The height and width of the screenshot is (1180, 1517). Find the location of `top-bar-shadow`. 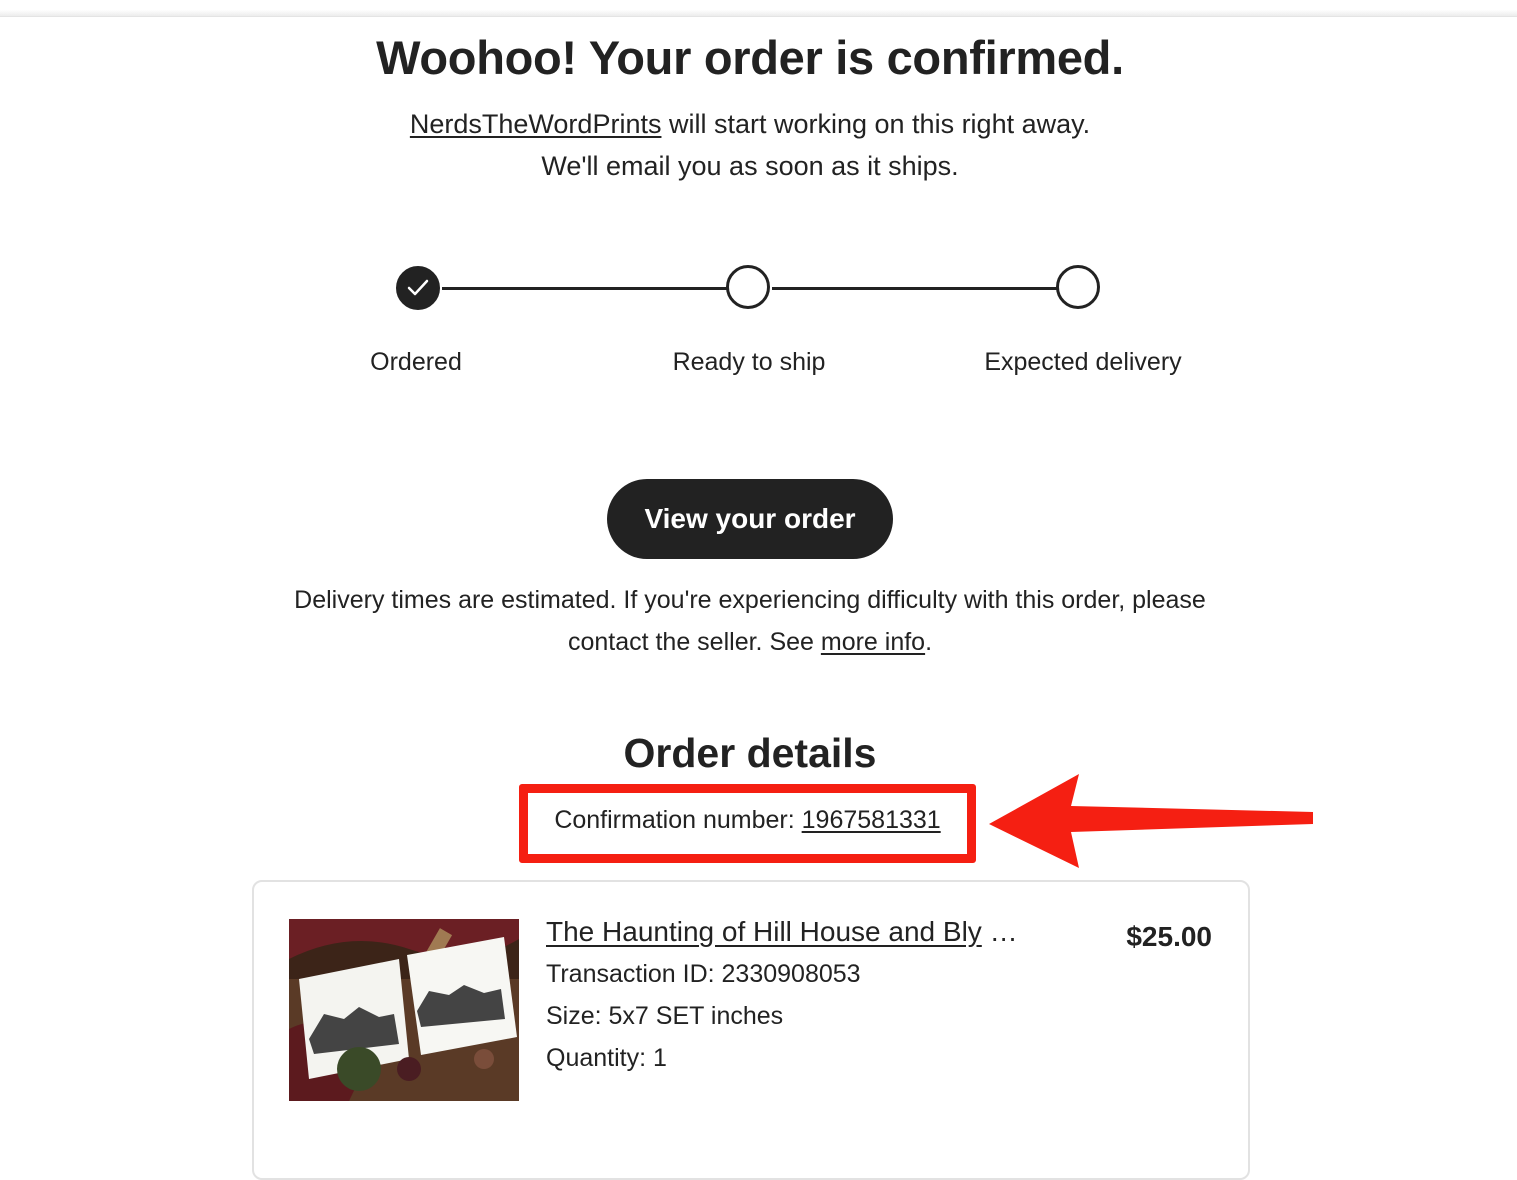

top-bar-shadow is located at coordinates (758, 8).